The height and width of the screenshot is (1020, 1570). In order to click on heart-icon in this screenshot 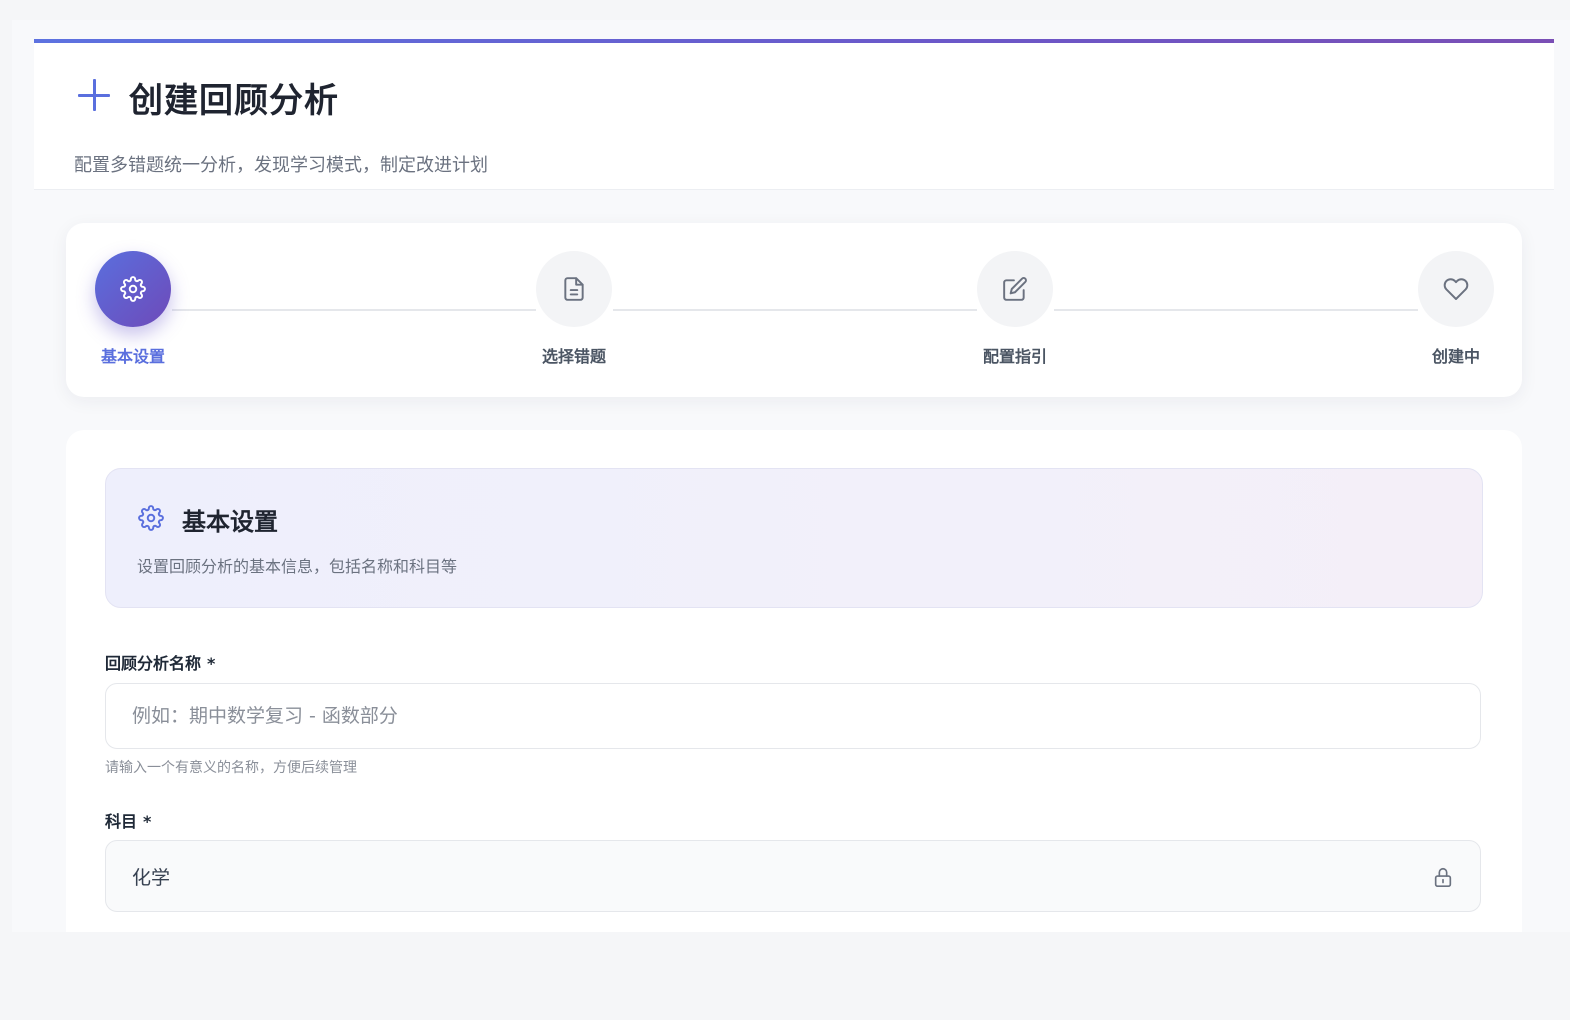, I will do `click(1456, 289)`.